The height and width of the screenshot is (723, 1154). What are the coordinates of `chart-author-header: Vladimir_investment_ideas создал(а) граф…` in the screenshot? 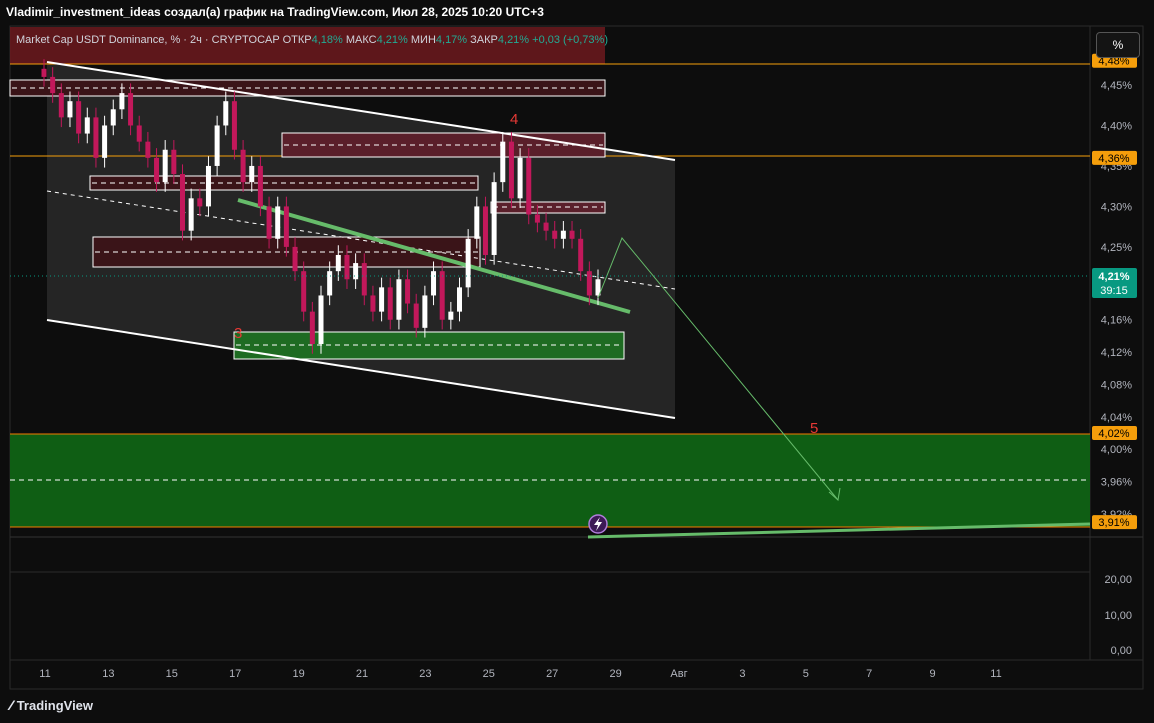 It's located at (275, 12).